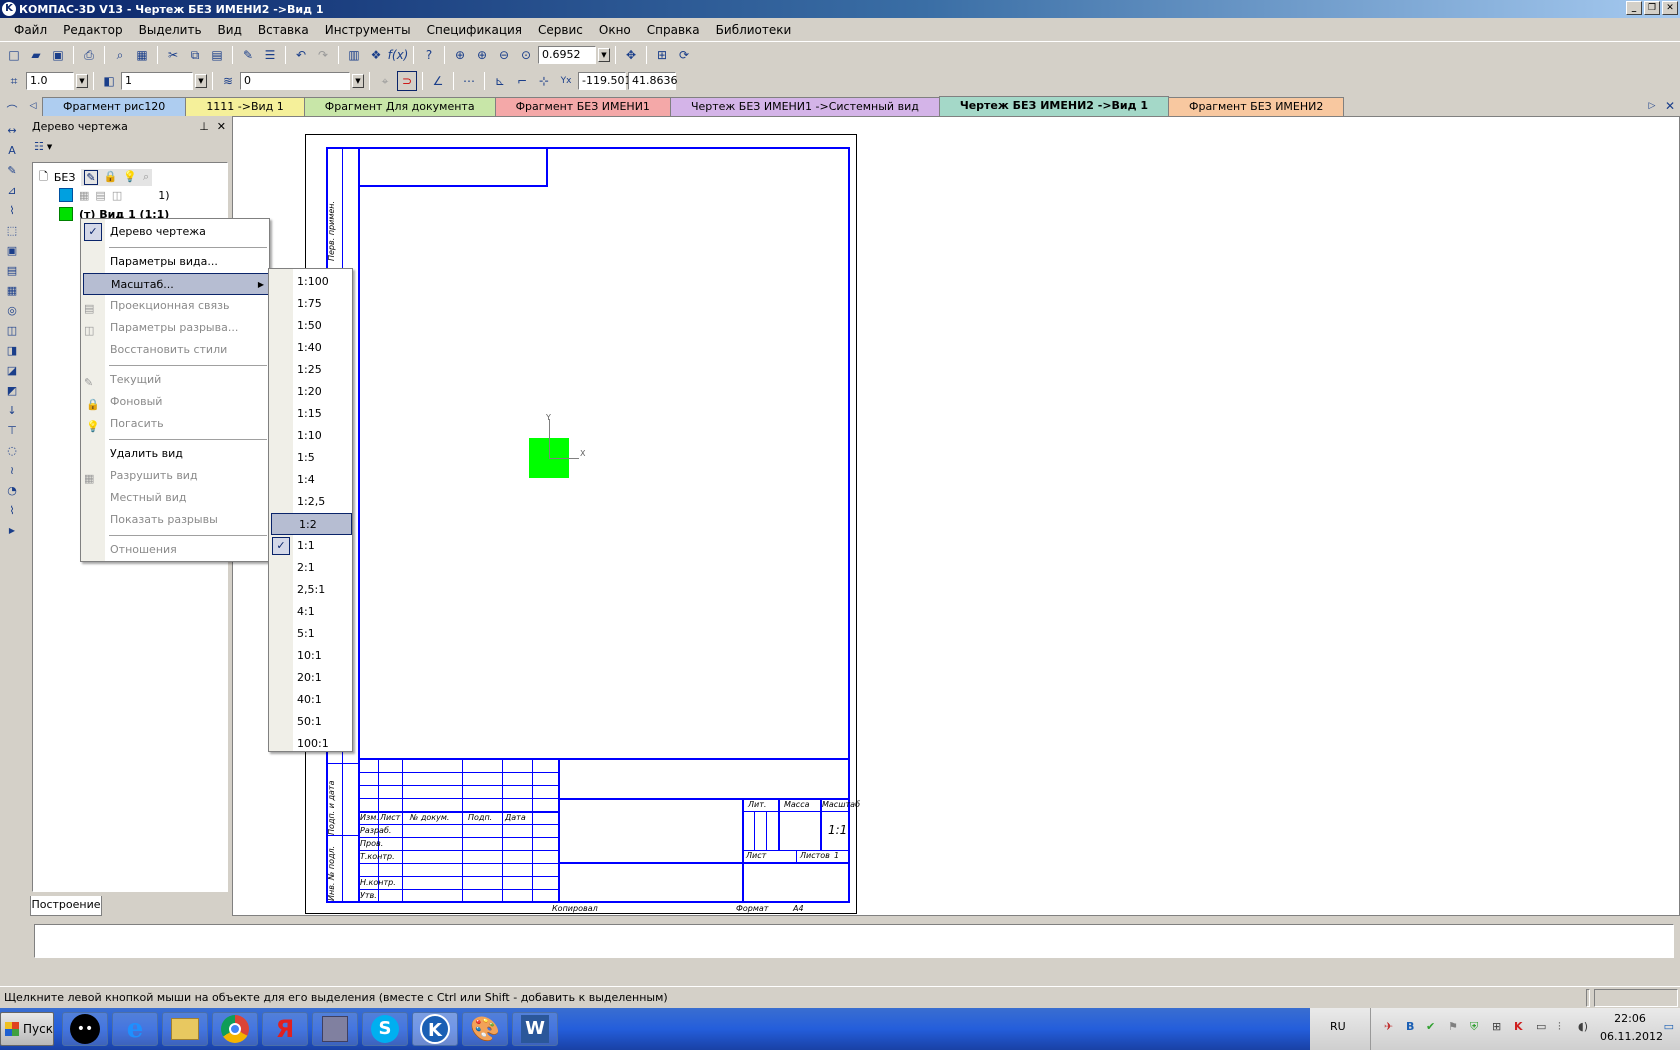 The width and height of the screenshot is (1680, 1050). Describe the element at coordinates (310, 348) in the screenshot. I see `scale-item-1-40: 1:40` at that location.